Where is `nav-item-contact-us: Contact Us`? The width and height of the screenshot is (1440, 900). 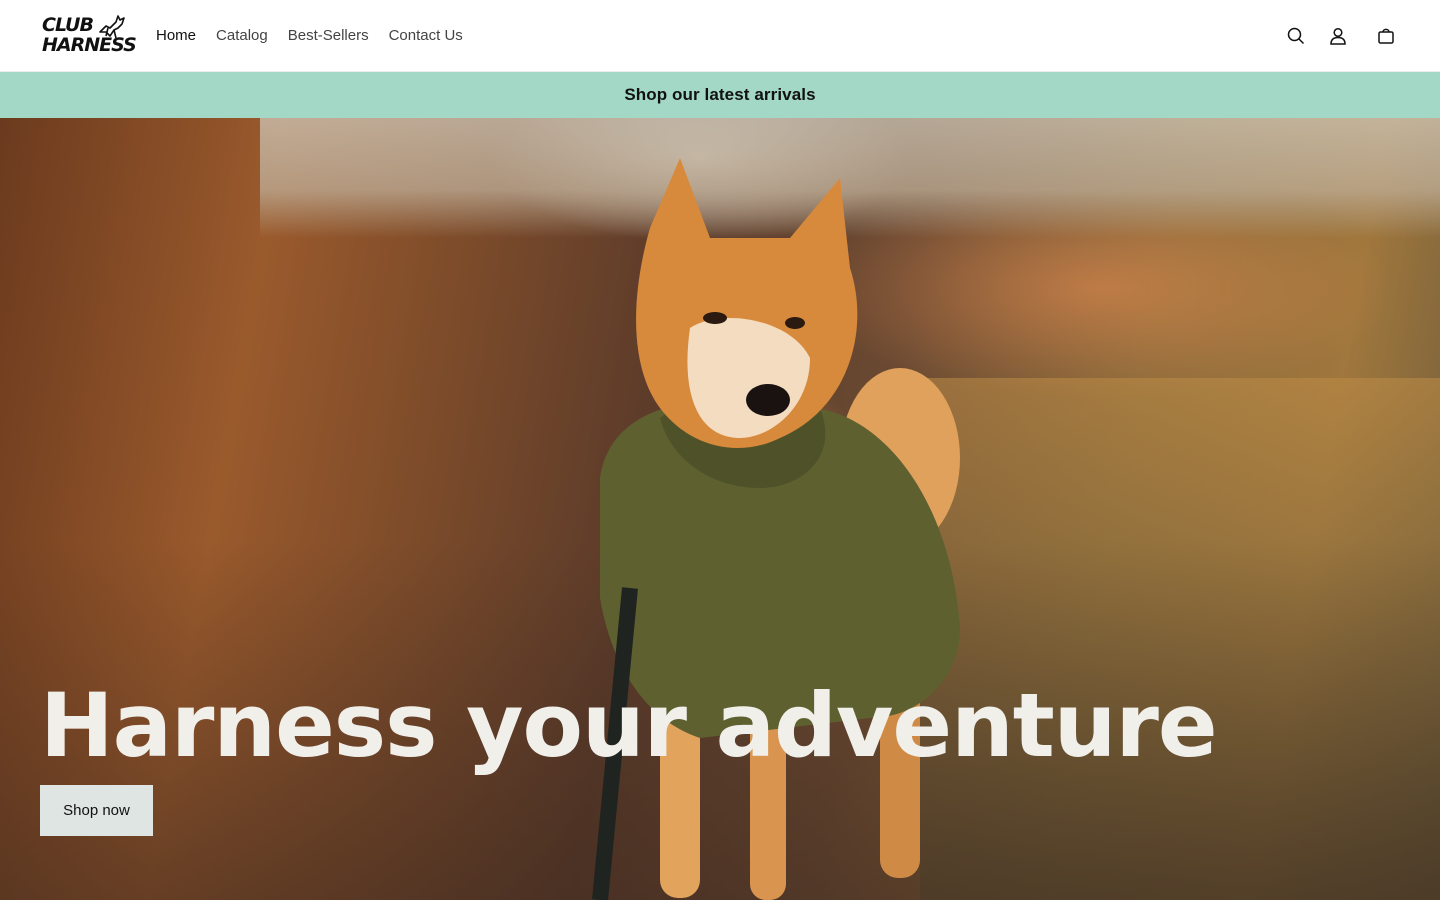
nav-item-contact-us: Contact Us is located at coordinates (426, 36).